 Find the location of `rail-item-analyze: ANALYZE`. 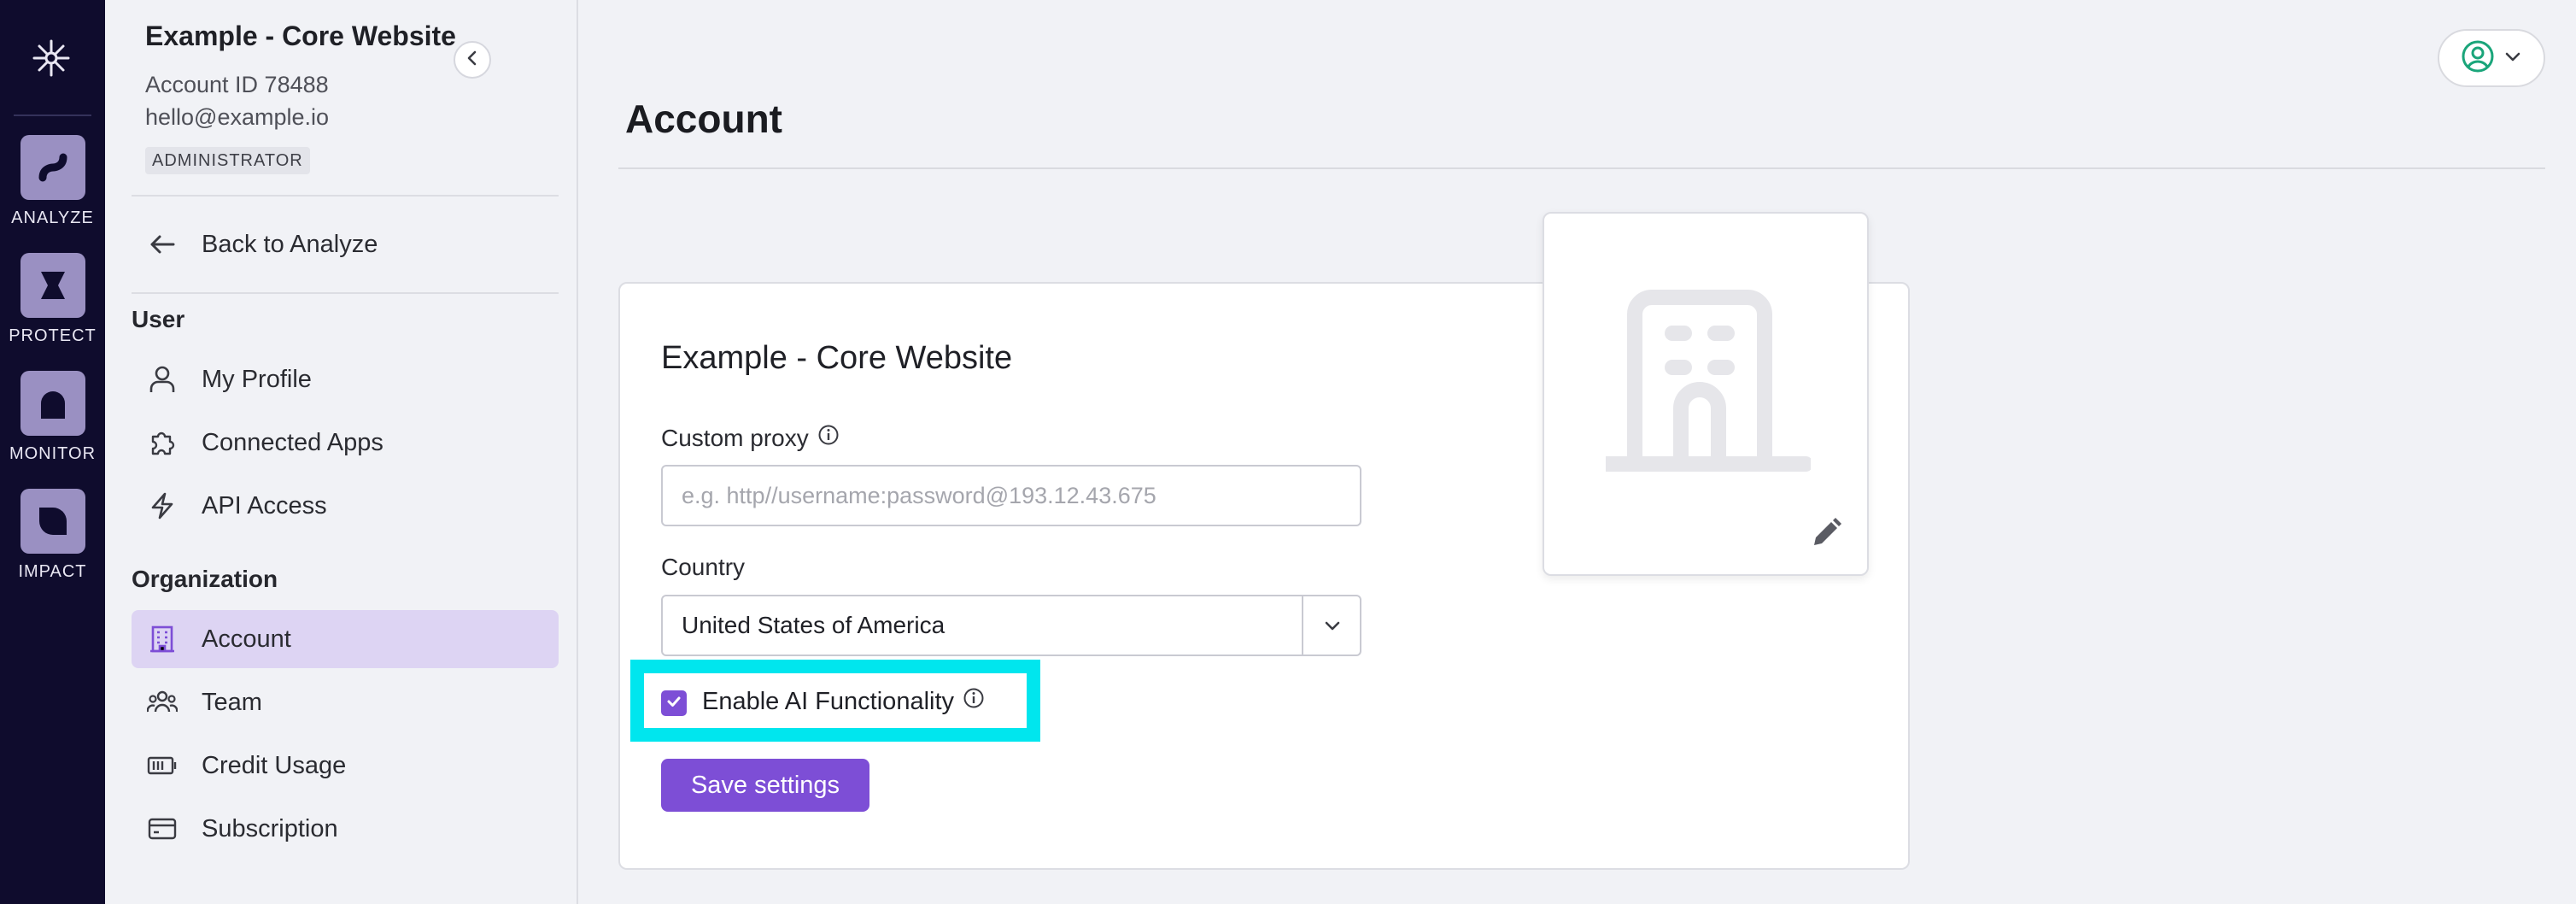

rail-item-analyze: ANALYZE is located at coordinates (52, 182).